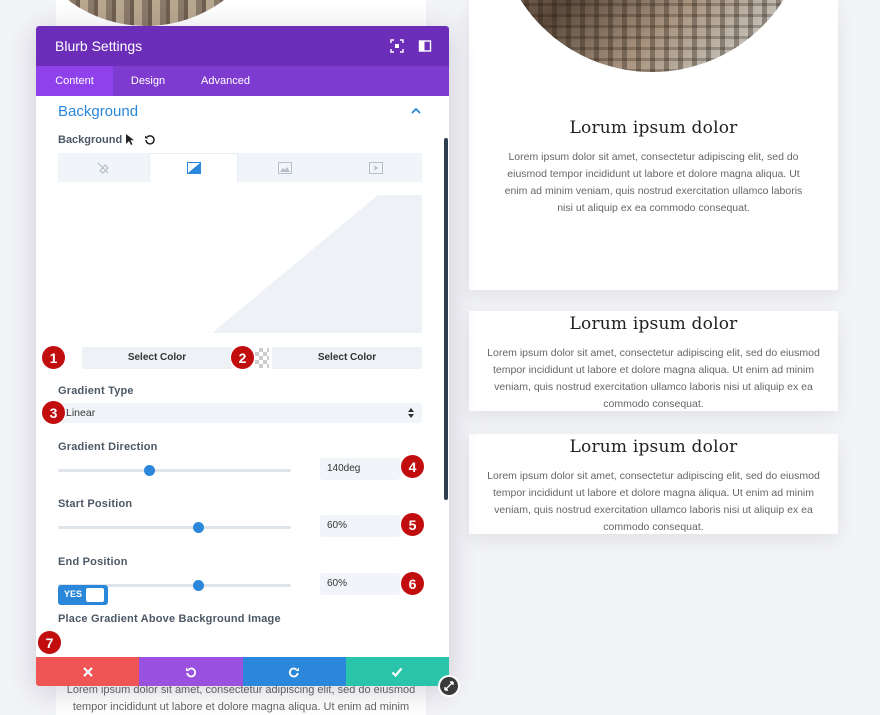 This screenshot has height=715, width=880. I want to click on sidebar-toggle-icon, so click(425, 46).